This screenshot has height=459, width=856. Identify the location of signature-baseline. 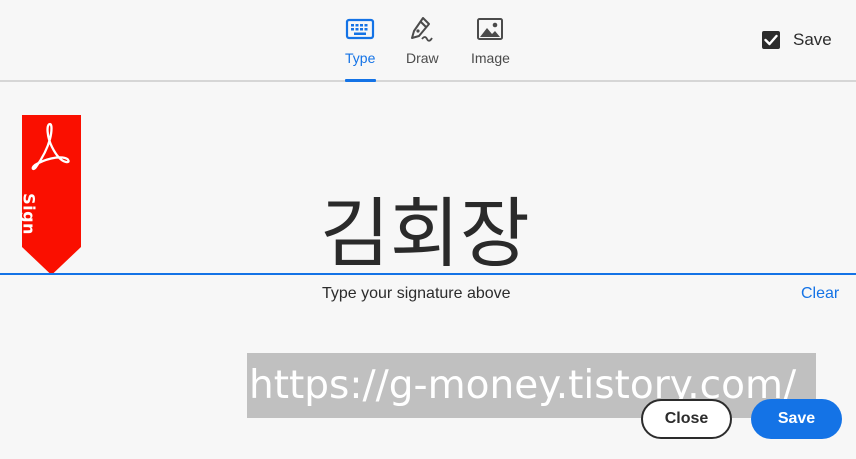
(428, 274).